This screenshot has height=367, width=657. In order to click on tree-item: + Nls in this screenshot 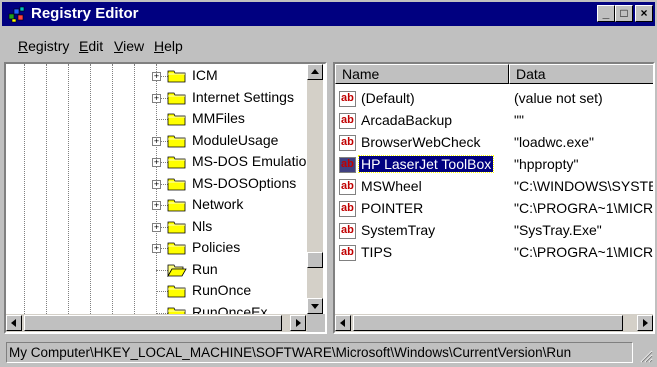, I will do `click(156, 227)`.